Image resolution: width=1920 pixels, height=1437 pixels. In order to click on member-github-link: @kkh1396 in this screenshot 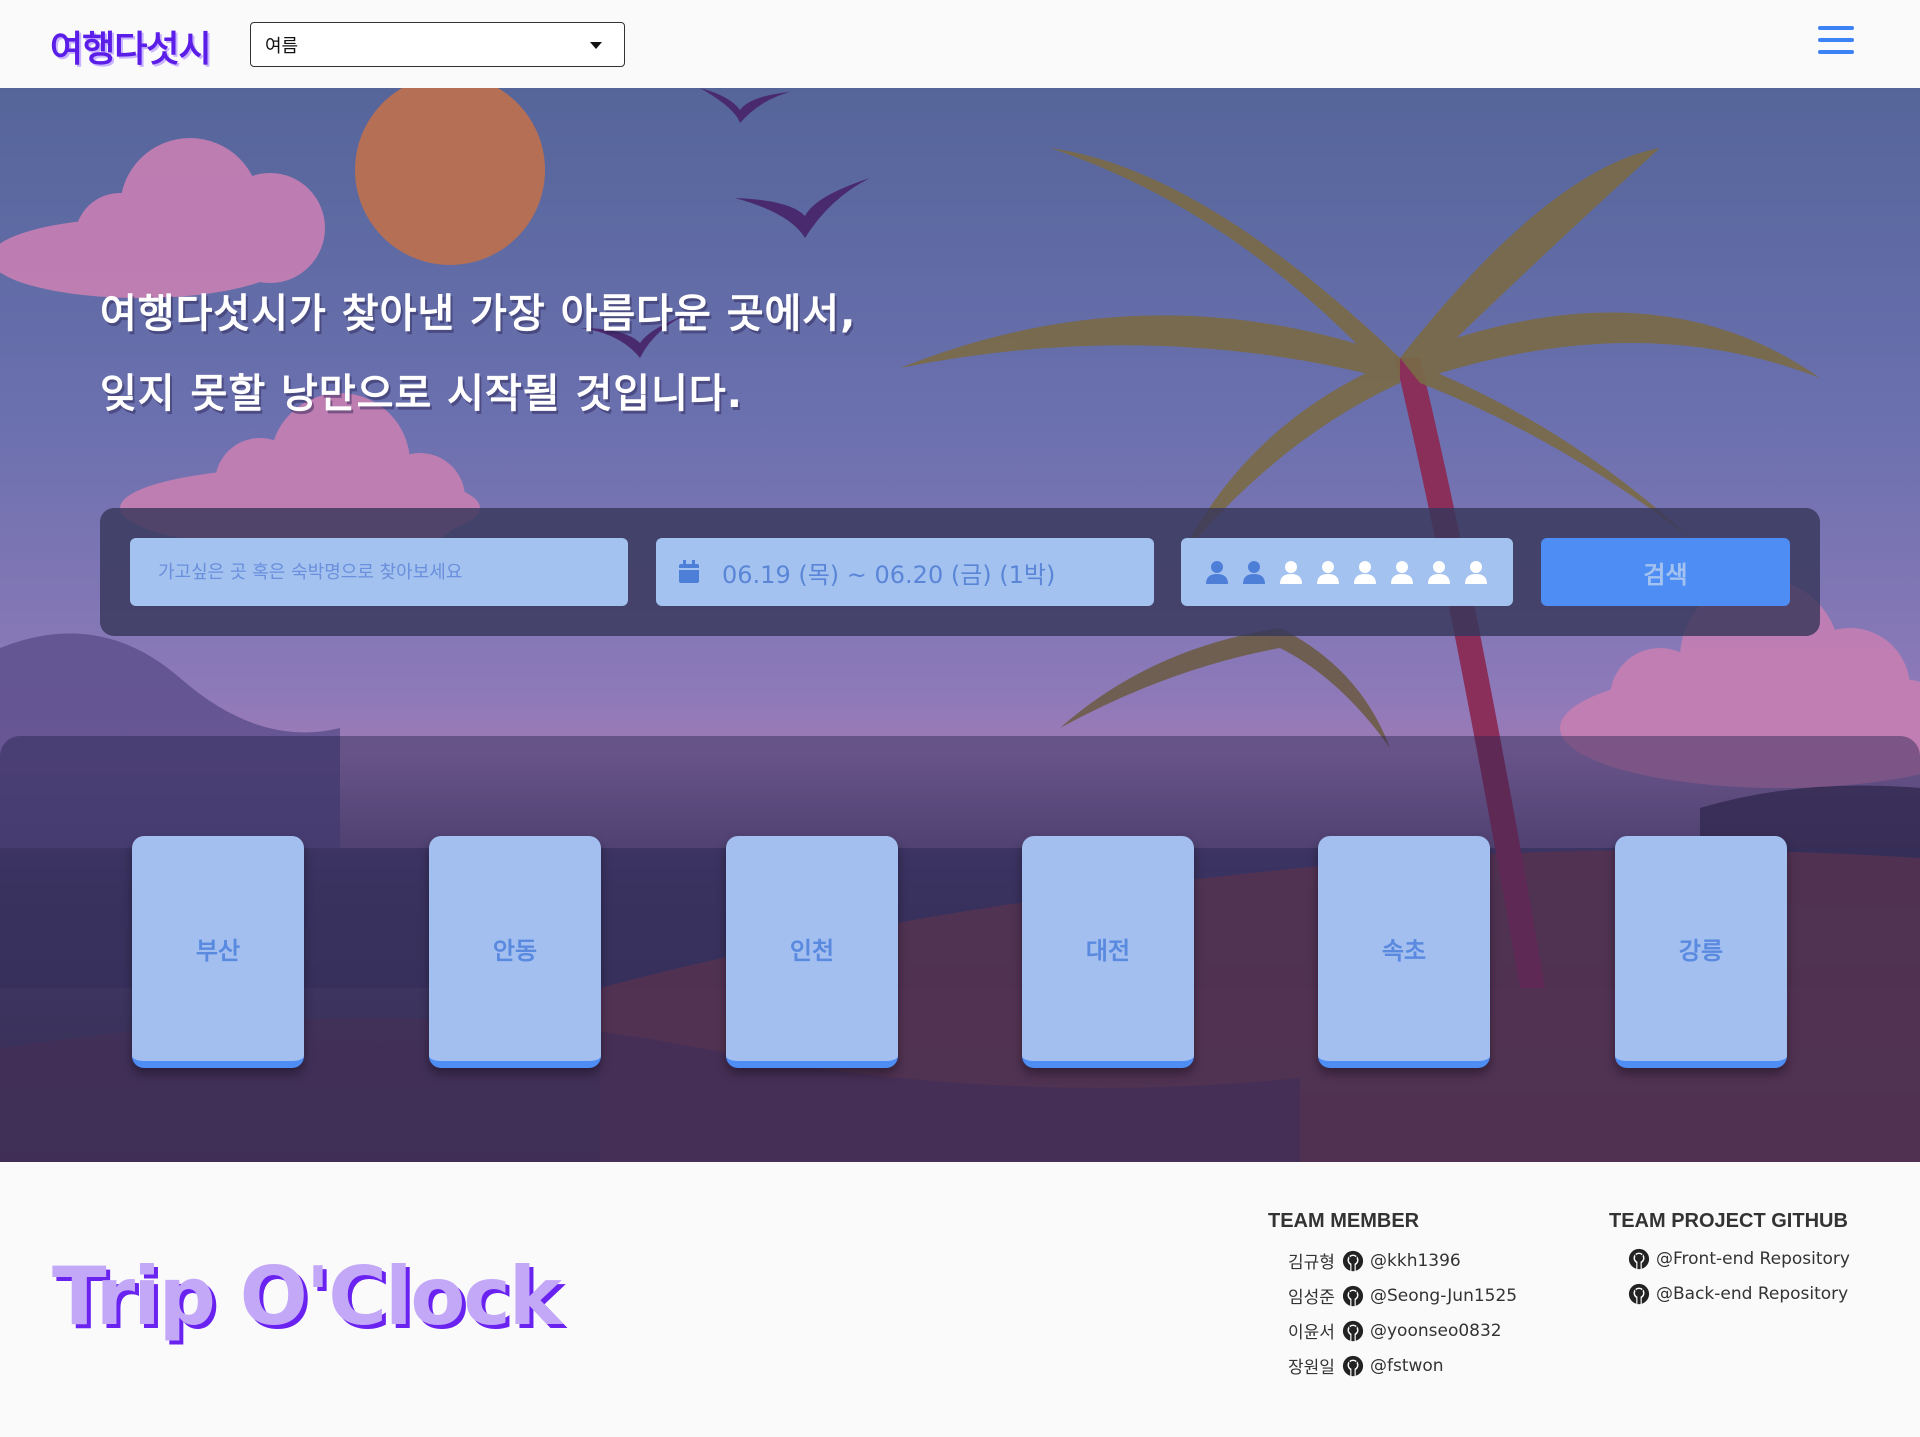, I will do `click(1415, 1261)`.